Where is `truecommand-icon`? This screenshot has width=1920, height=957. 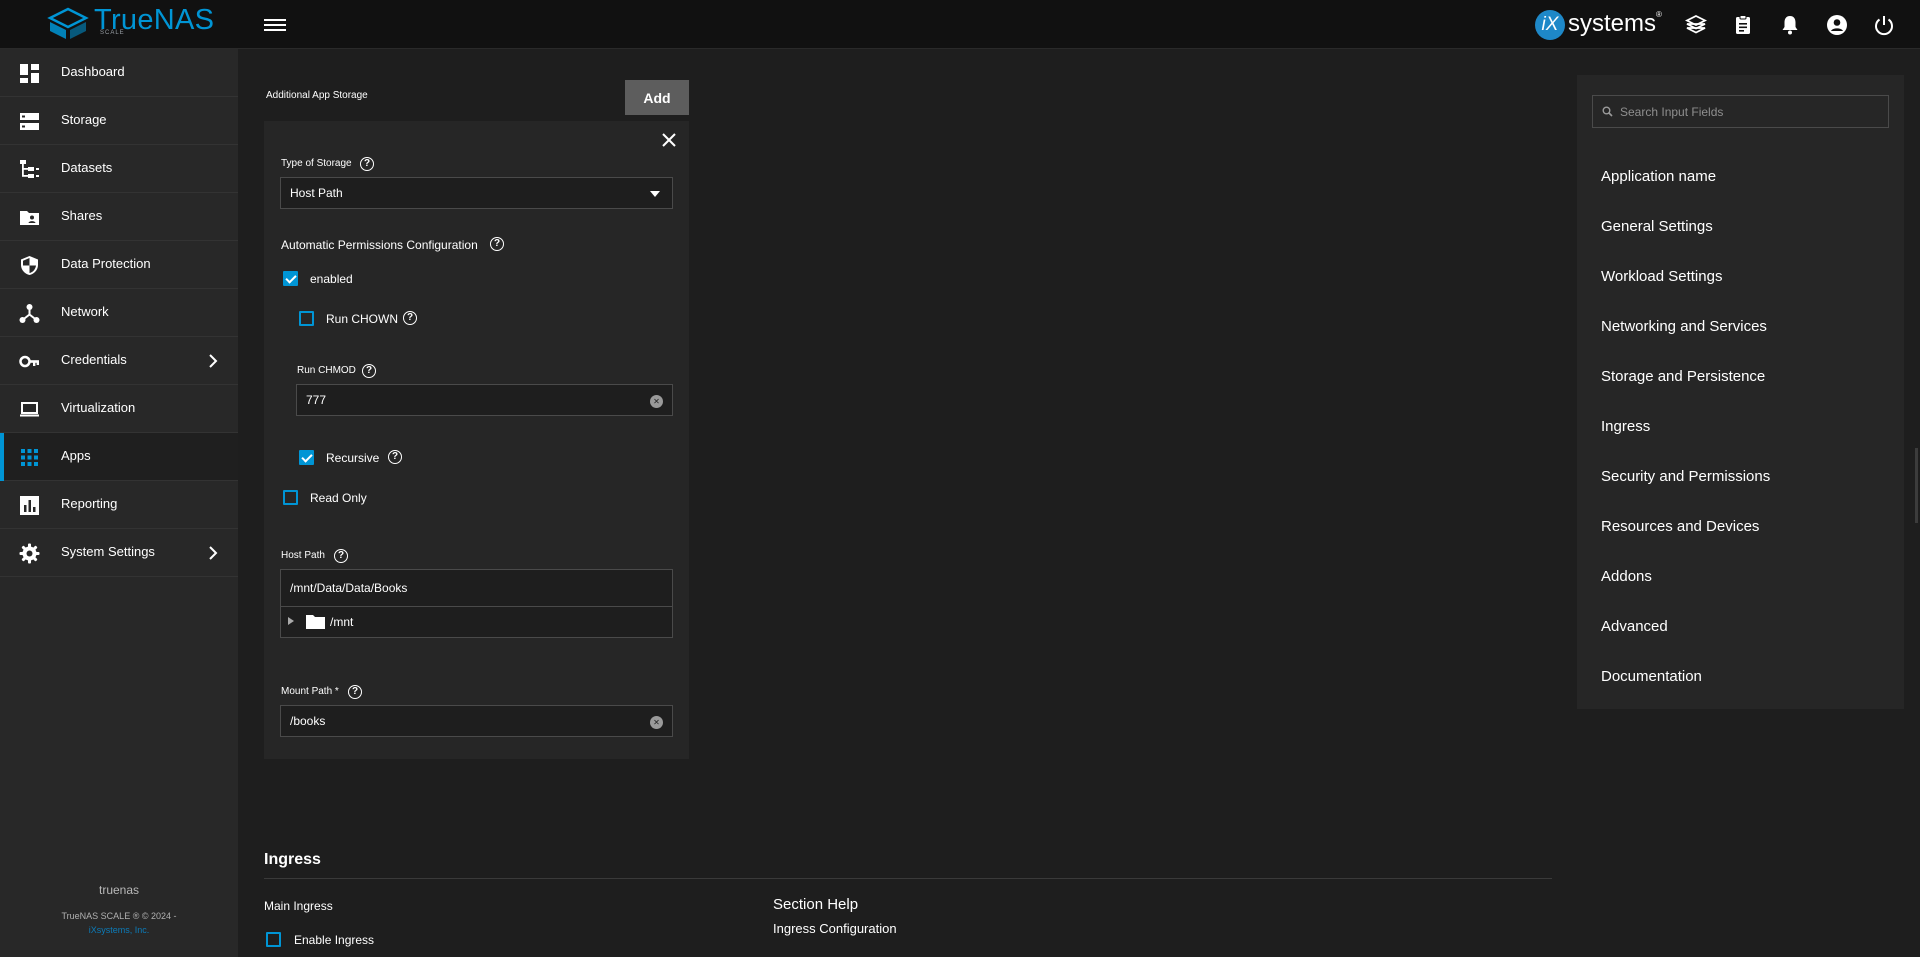 truecommand-icon is located at coordinates (1696, 25).